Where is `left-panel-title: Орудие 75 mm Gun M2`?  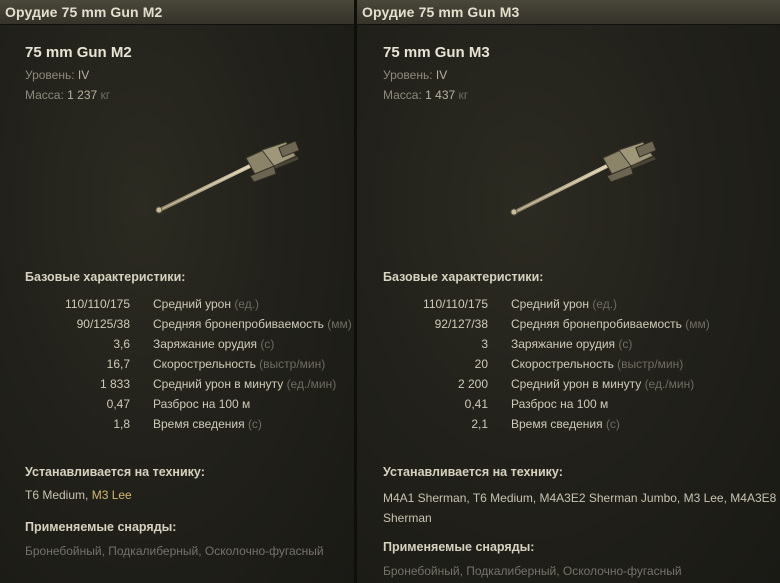 left-panel-title: Орудие 75 mm Gun M2 is located at coordinates (177, 12).